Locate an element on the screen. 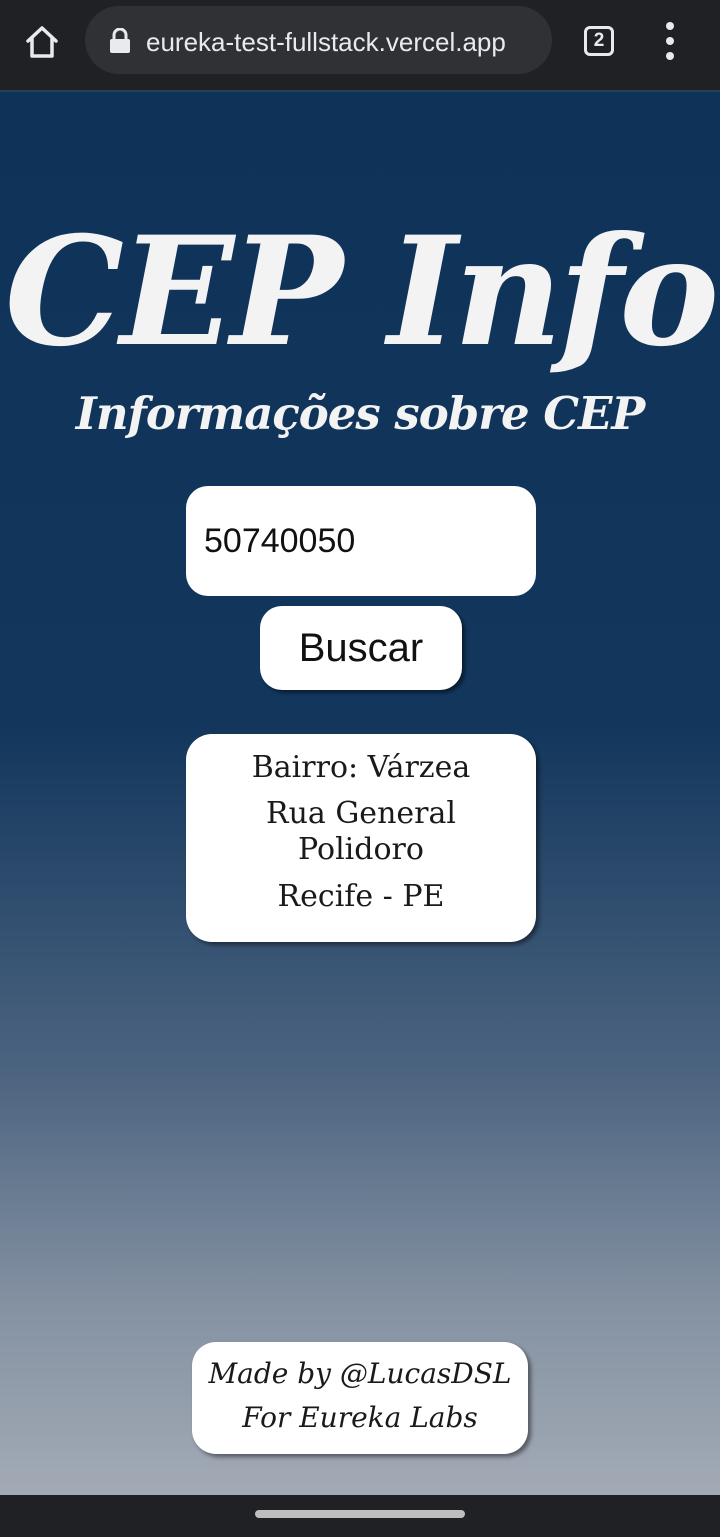 The width and height of the screenshot is (720, 1537). home-button is located at coordinates (42, 42).